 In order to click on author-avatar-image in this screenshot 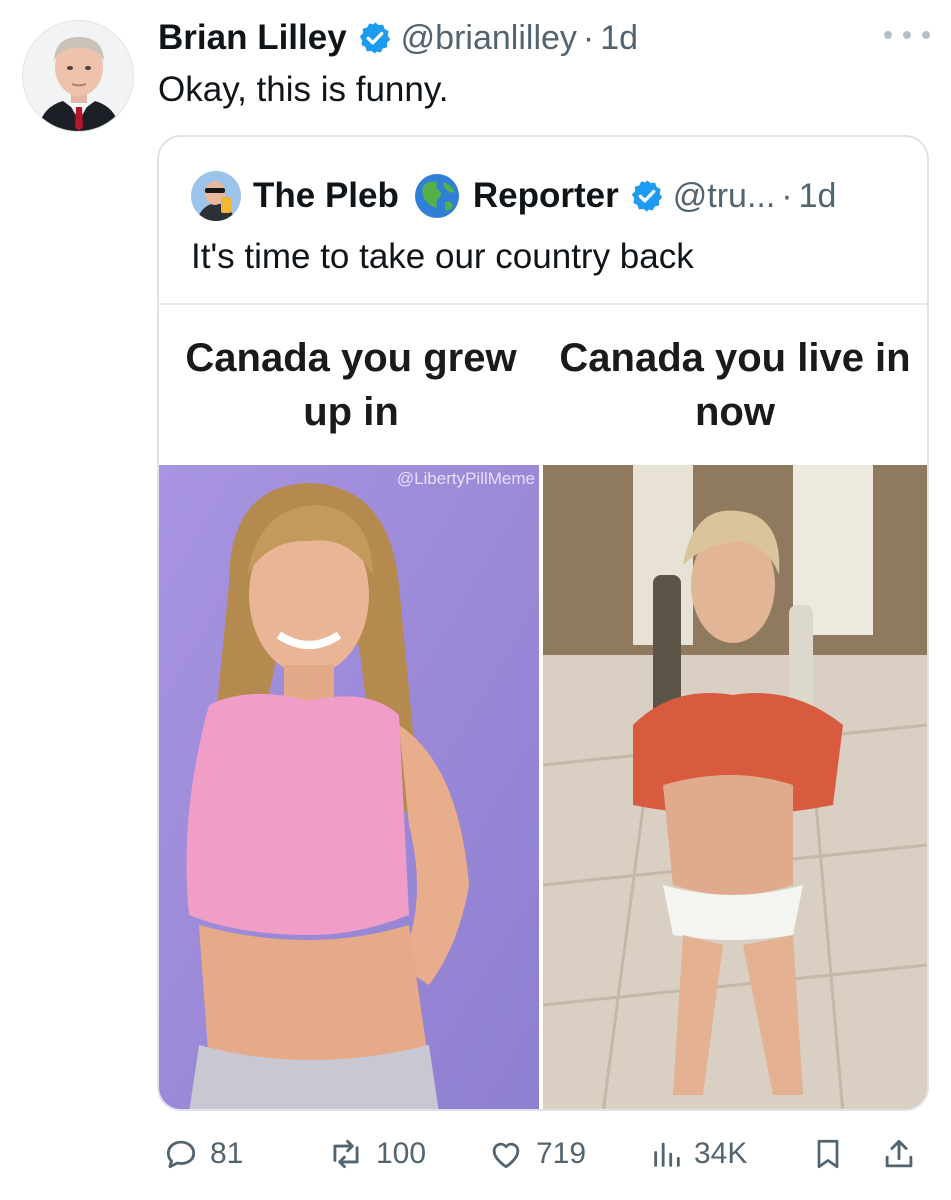, I will do `click(78, 76)`.